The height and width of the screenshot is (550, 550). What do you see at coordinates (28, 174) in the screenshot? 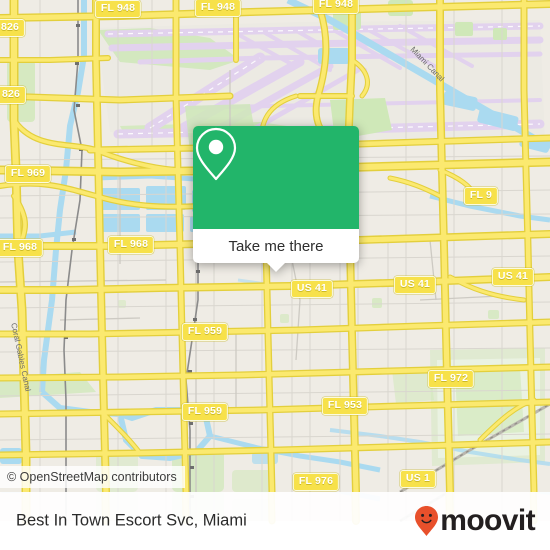
I see `highway-shield: FL 969` at bounding box center [28, 174].